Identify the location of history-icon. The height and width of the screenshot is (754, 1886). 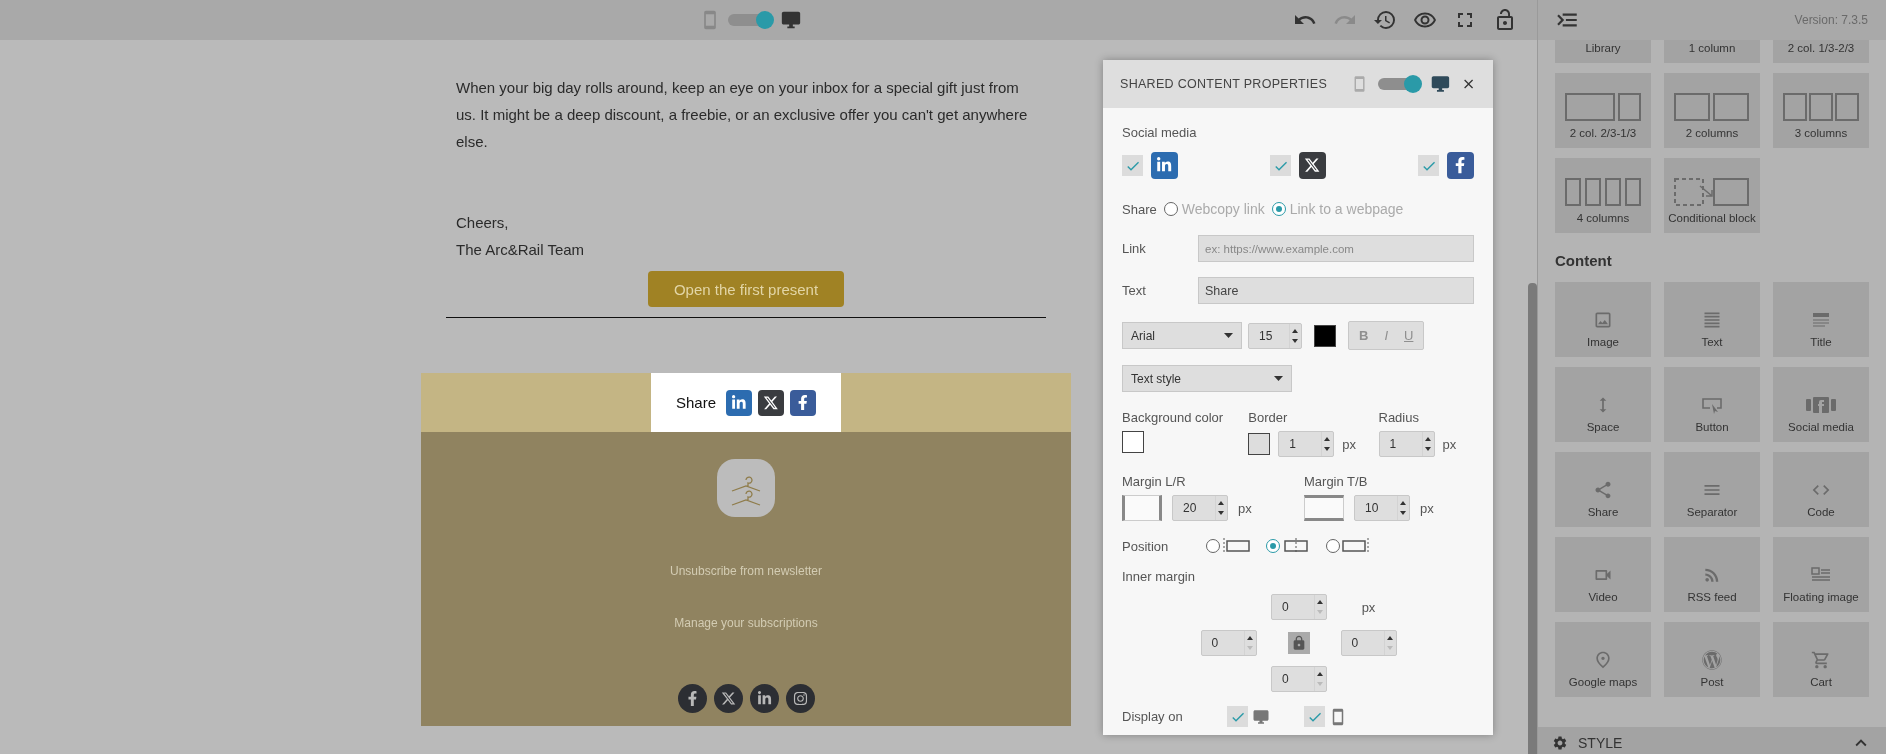
(1385, 20).